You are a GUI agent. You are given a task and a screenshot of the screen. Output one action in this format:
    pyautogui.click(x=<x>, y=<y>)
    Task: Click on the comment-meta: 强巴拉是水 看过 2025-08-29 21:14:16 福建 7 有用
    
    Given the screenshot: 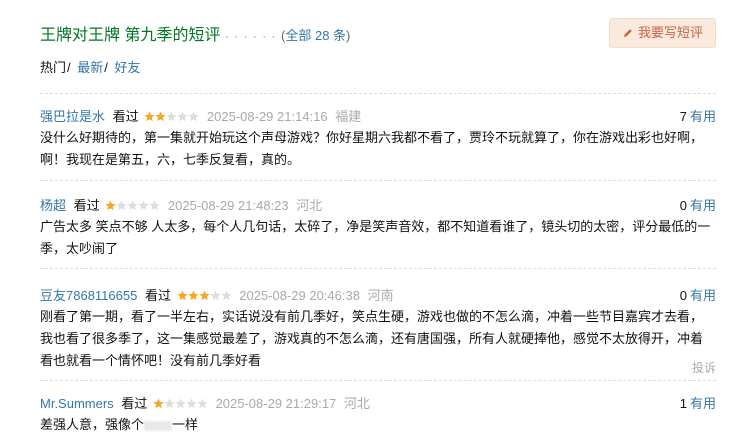 What is the action you would take?
    pyautogui.click(x=378, y=115)
    